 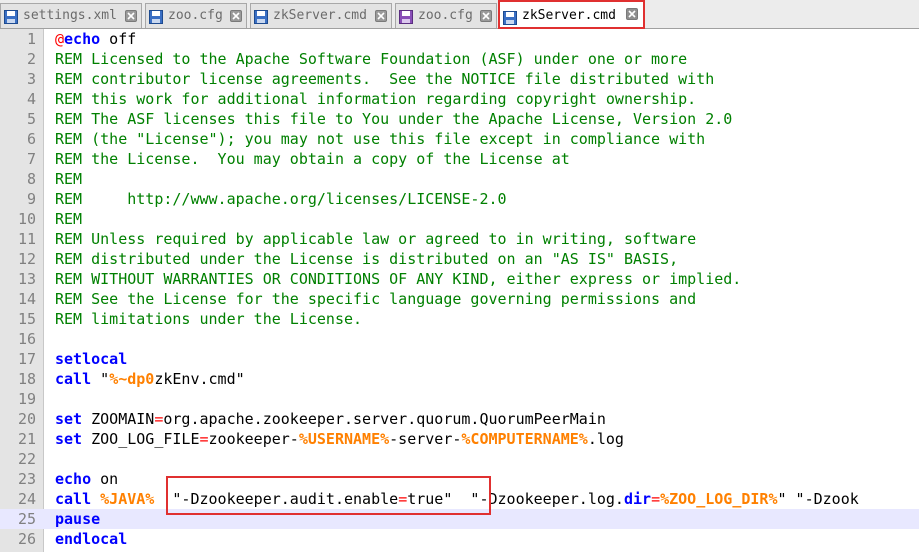 What do you see at coordinates (459, 519) in the screenshot?
I see `code-line: 25 pause` at bounding box center [459, 519].